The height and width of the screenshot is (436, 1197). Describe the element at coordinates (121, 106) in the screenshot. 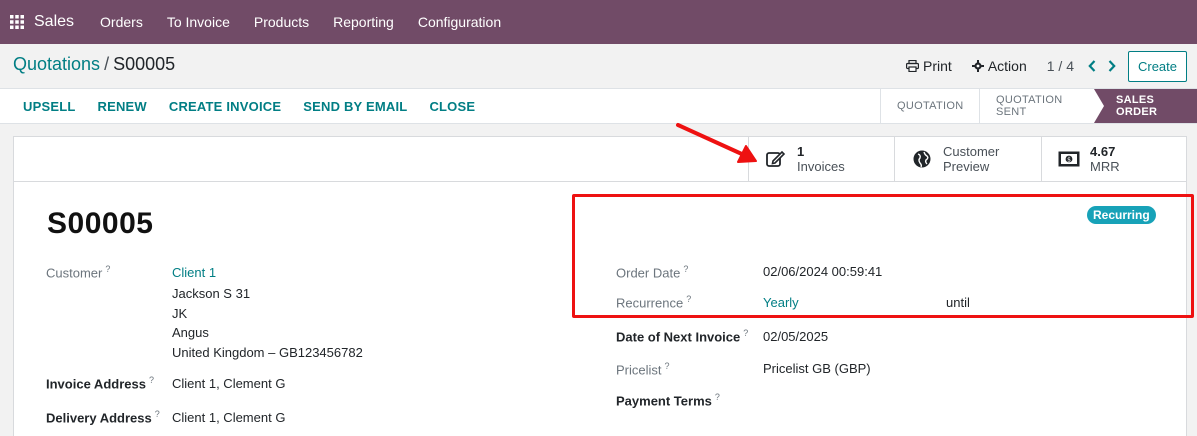

I see `renew-button: RENEW` at that location.